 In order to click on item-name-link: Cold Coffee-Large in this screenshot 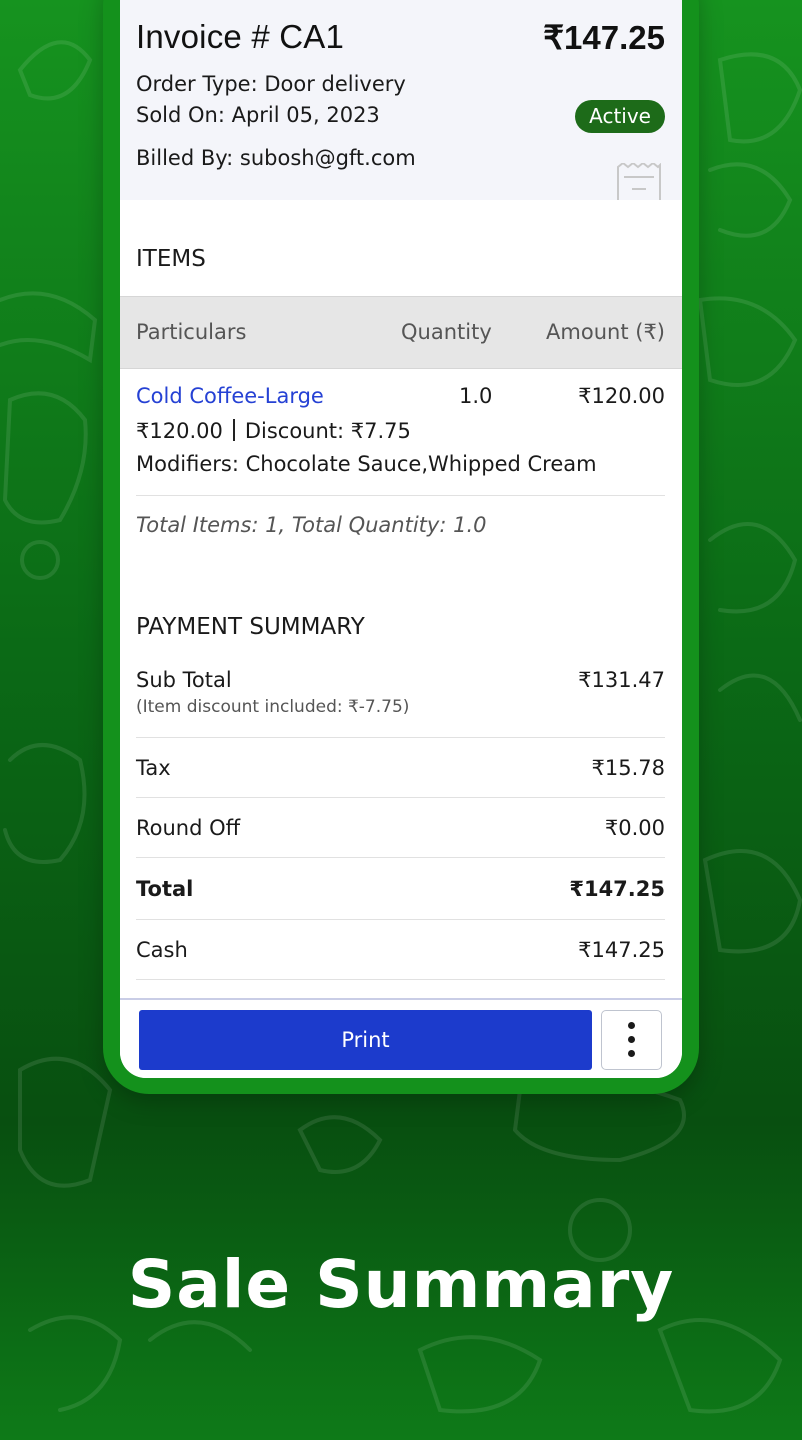, I will do `click(230, 396)`.